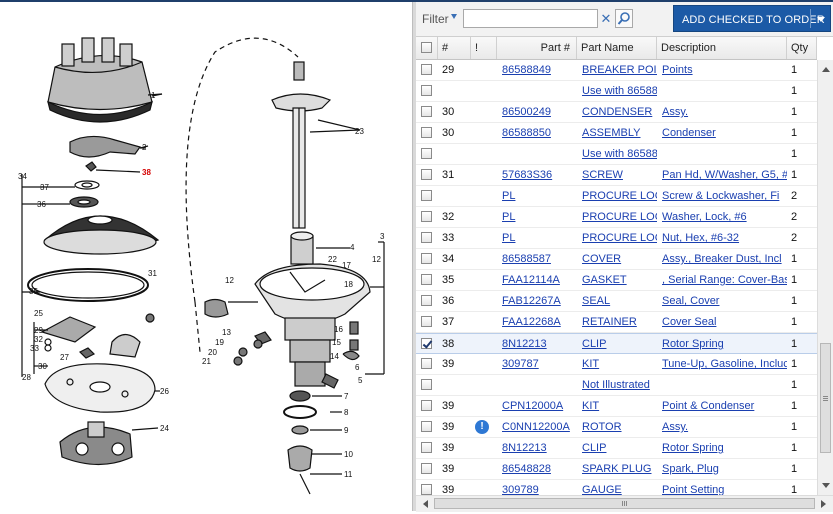  I want to click on part-number-link: 8N12213, so click(524, 344).